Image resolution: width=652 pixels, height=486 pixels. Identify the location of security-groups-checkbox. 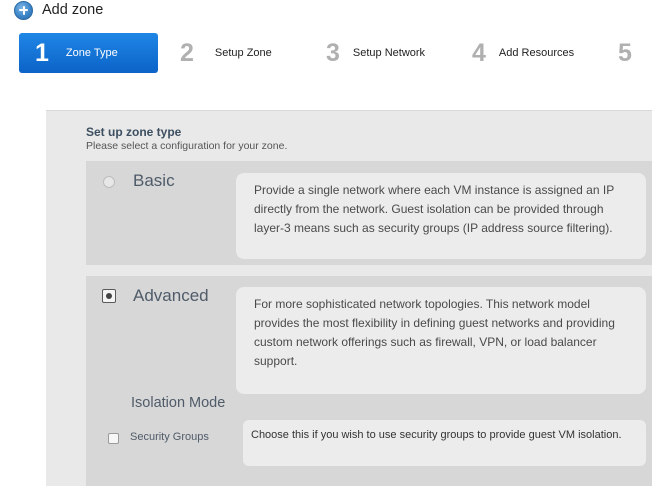
(113, 438).